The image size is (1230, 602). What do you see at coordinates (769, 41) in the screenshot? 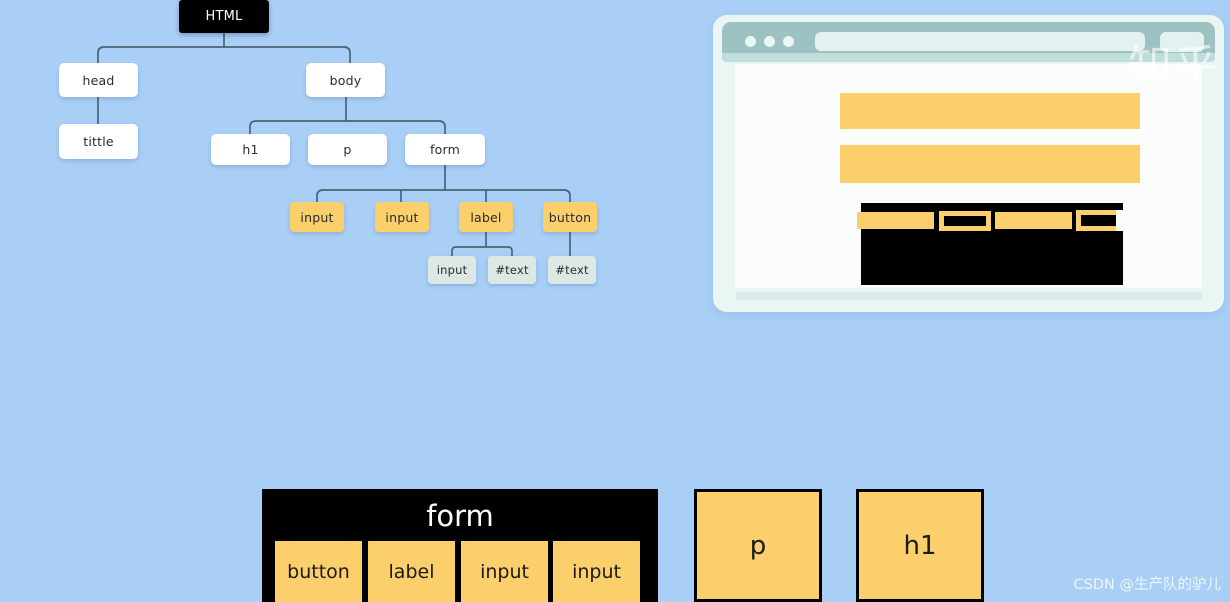
I see `window-minimize-dot-icon` at bounding box center [769, 41].